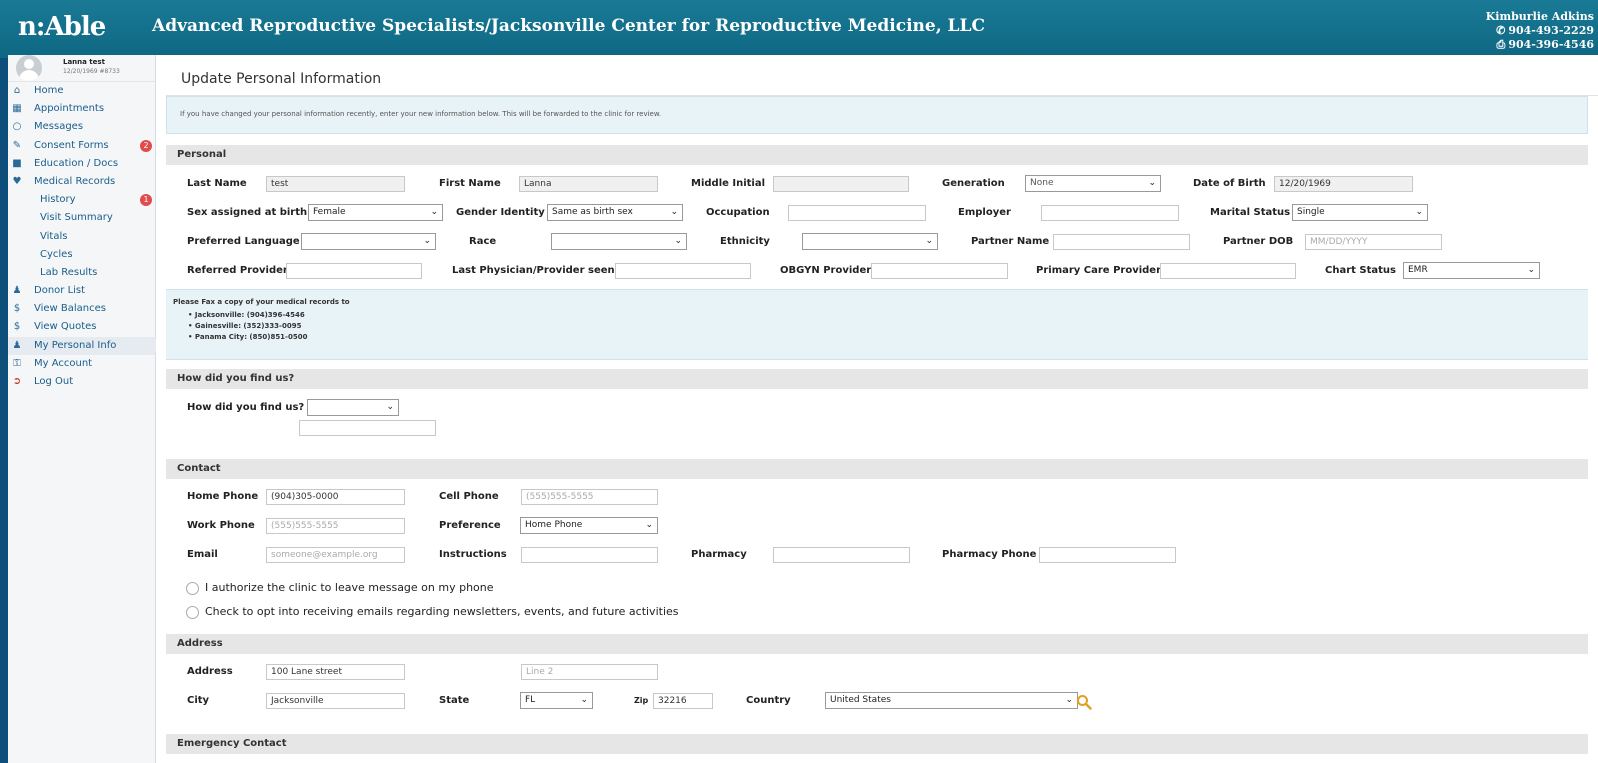 The width and height of the screenshot is (1598, 763). What do you see at coordinates (4, 410) in the screenshot?
I see `left-frame` at bounding box center [4, 410].